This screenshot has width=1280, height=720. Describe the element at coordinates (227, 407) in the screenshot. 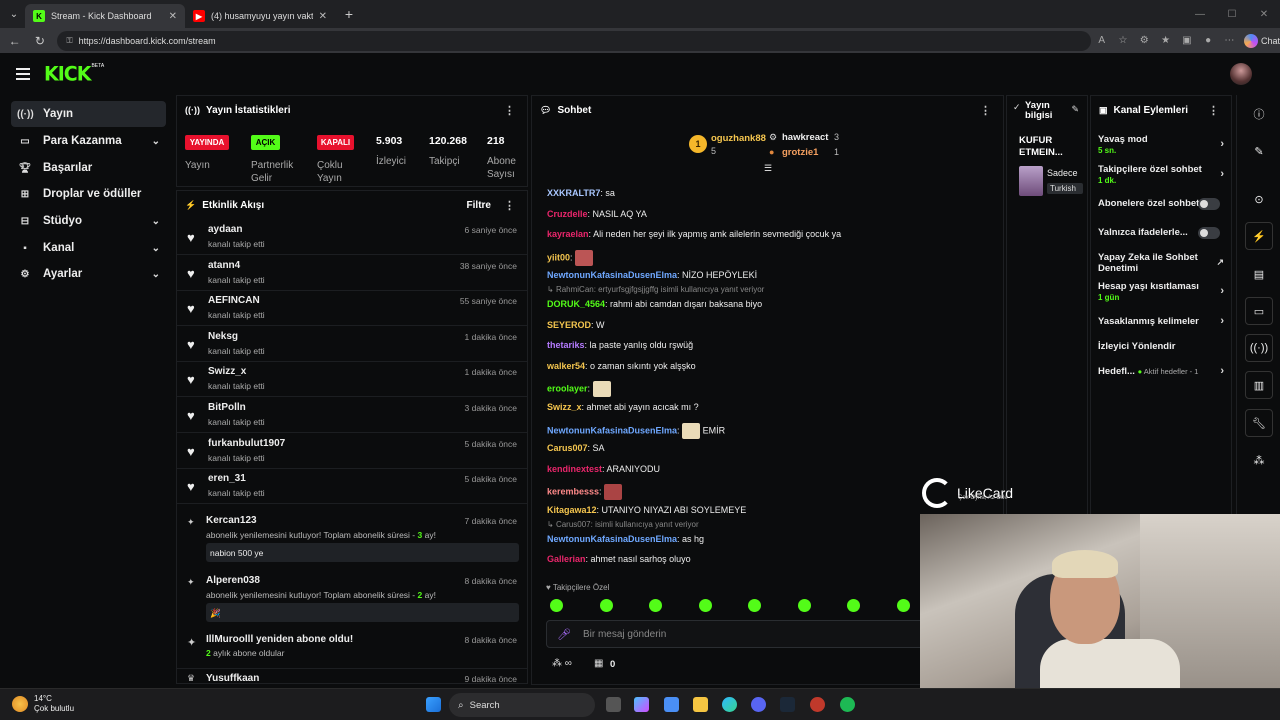

I see `event-username: BitPolln` at that location.